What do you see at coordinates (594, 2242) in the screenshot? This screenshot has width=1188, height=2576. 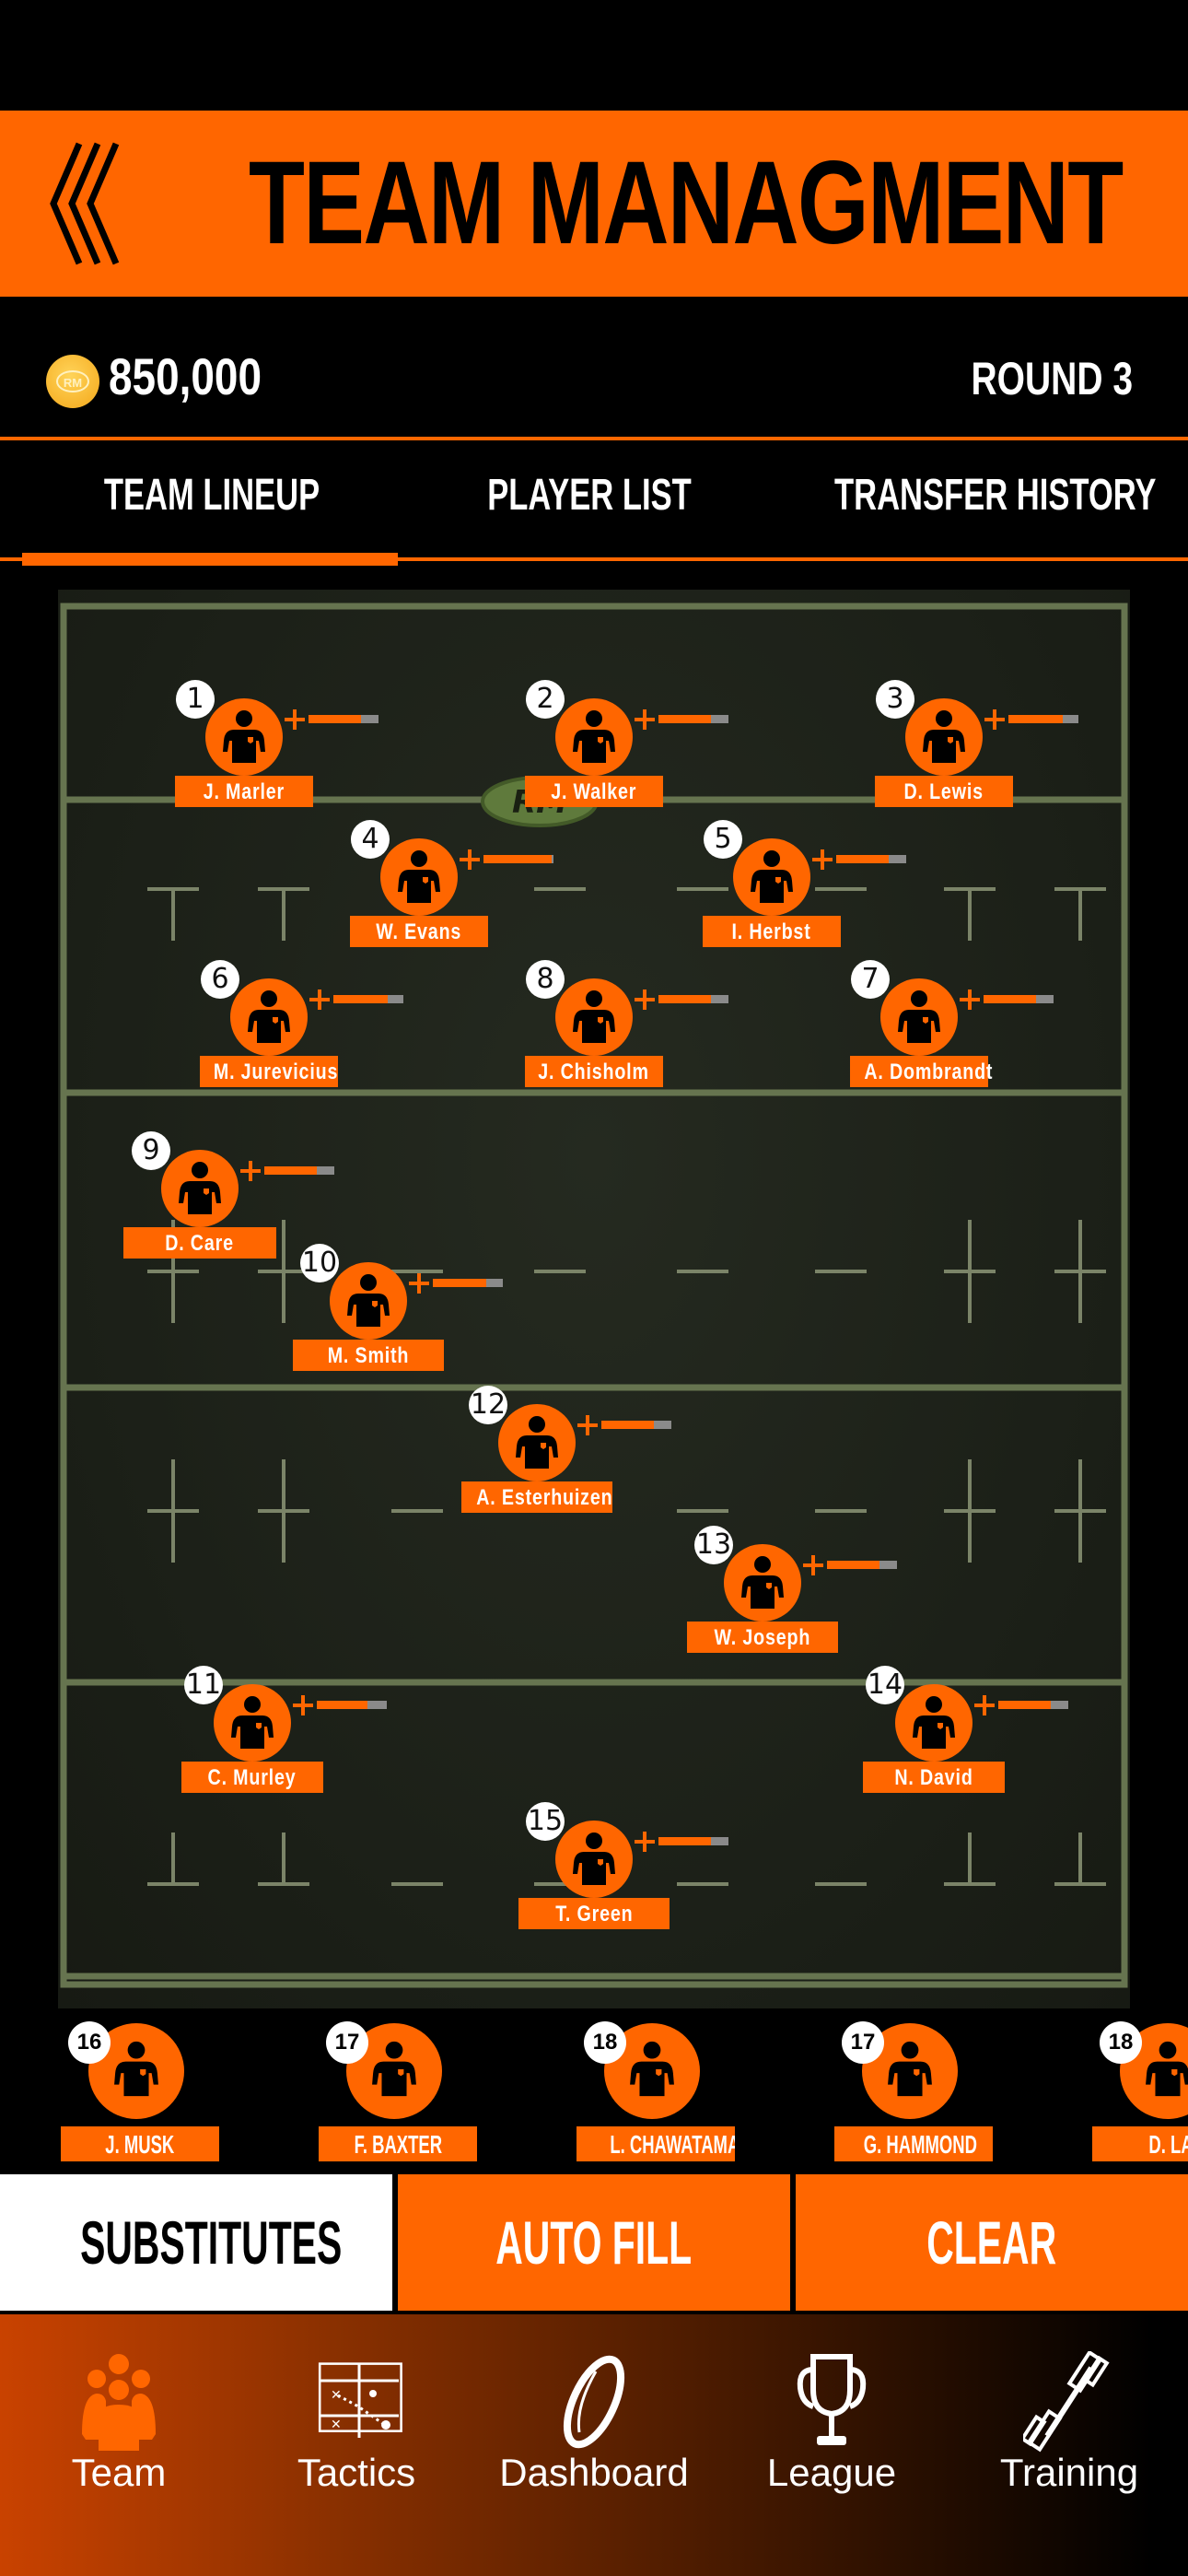 I see `auto-fill-button: AUTO FILL` at bounding box center [594, 2242].